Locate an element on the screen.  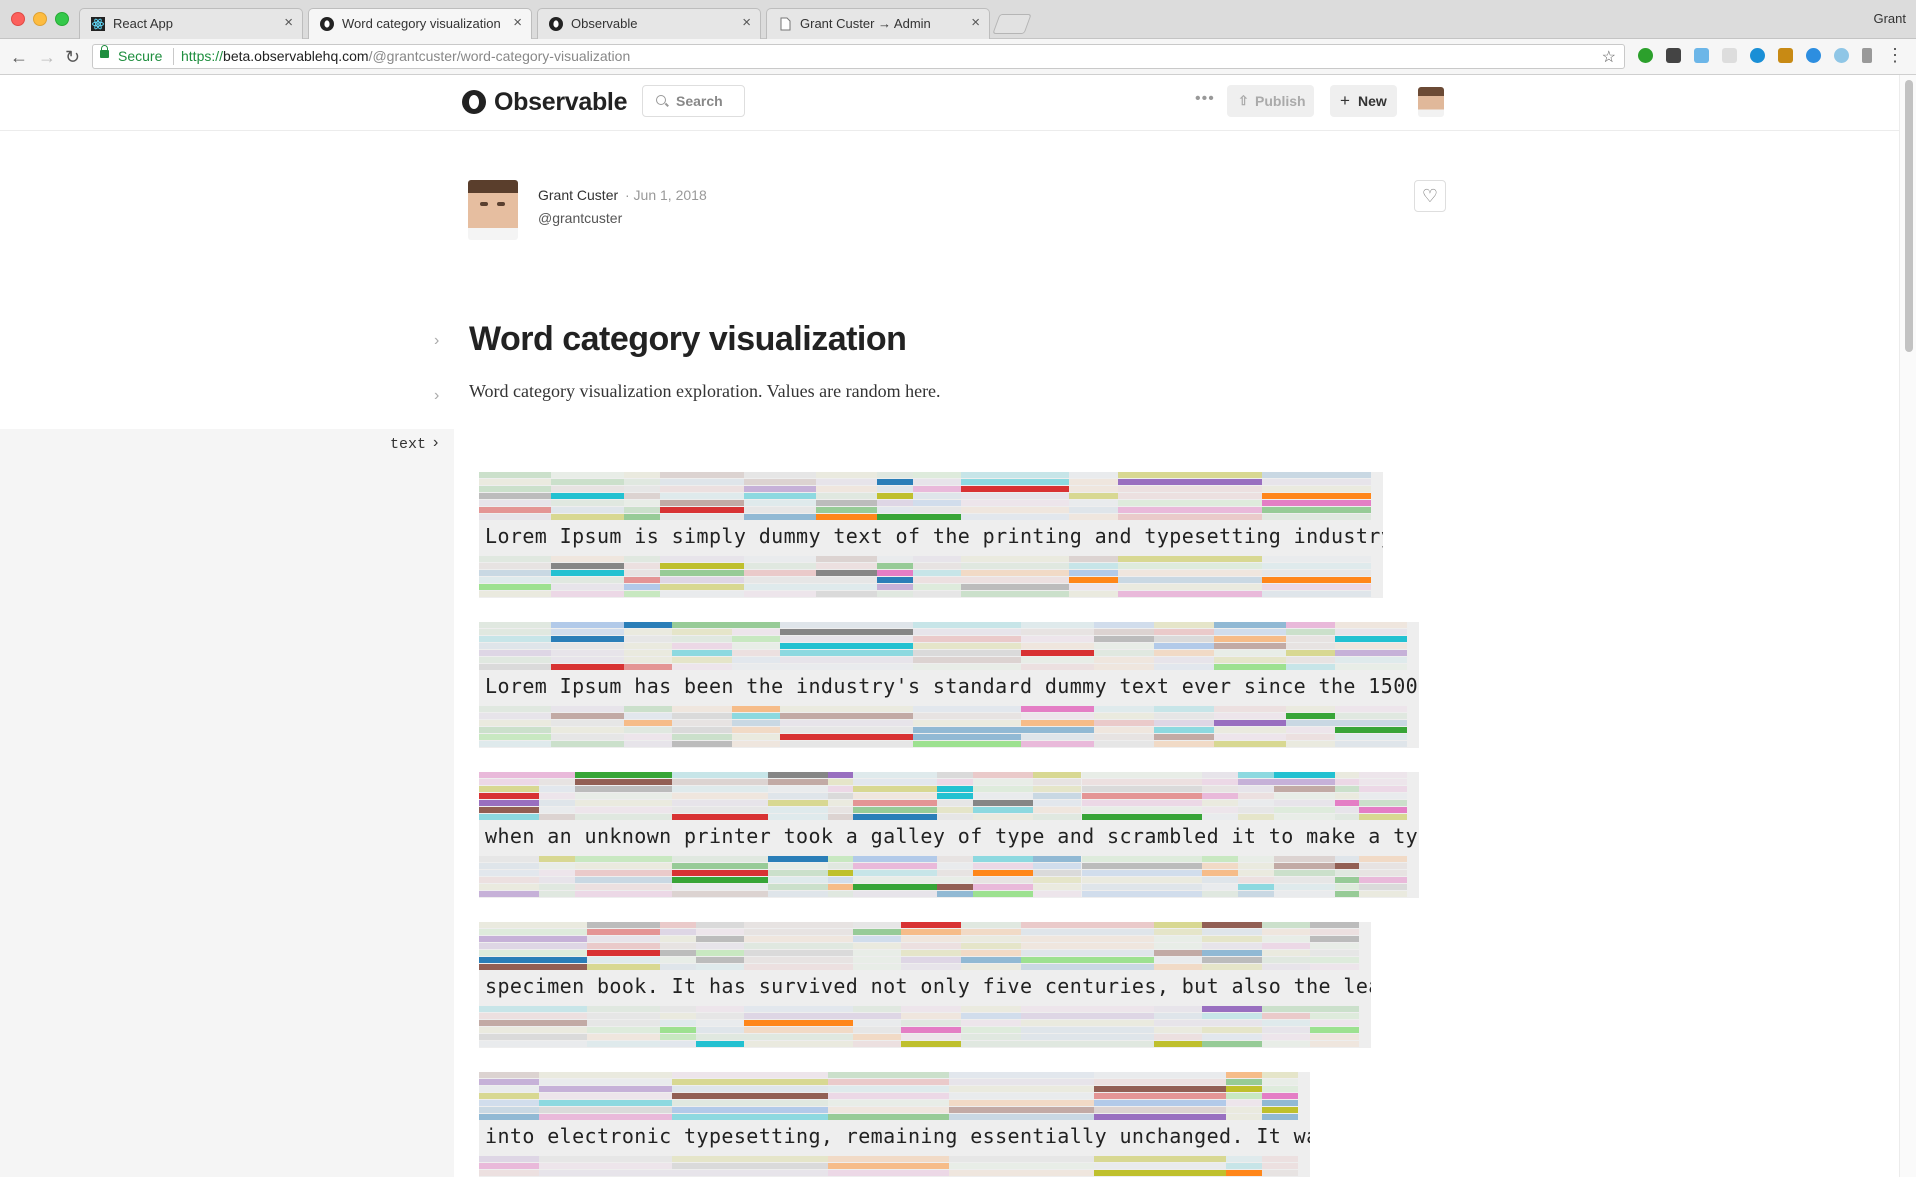
author-name: Grant Custer is located at coordinates (578, 195).